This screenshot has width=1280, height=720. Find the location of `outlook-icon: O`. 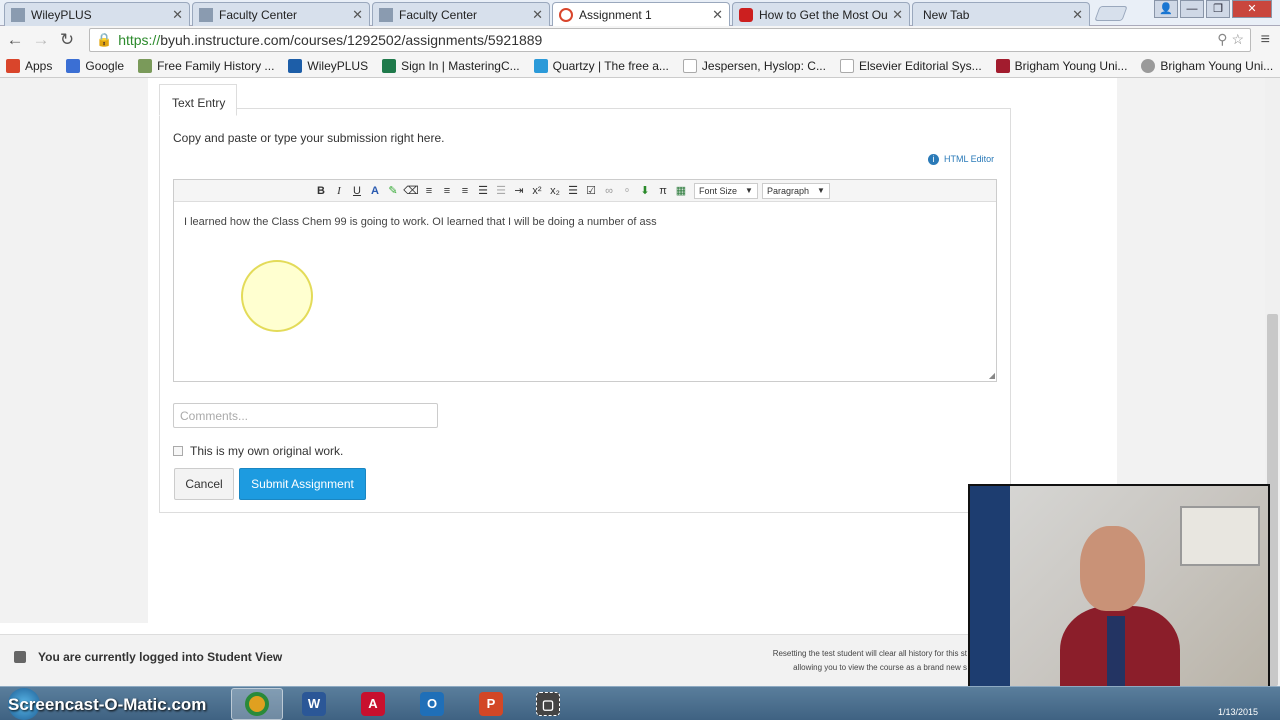

outlook-icon: O is located at coordinates (432, 704).